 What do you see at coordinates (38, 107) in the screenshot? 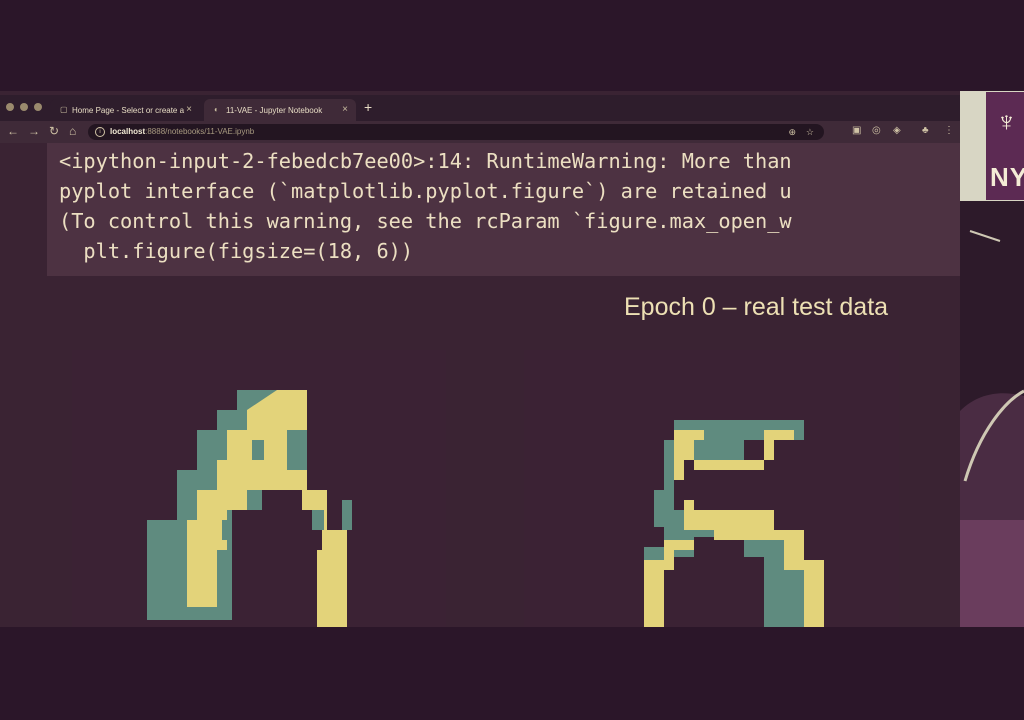
I see `window-maximize-icon` at bounding box center [38, 107].